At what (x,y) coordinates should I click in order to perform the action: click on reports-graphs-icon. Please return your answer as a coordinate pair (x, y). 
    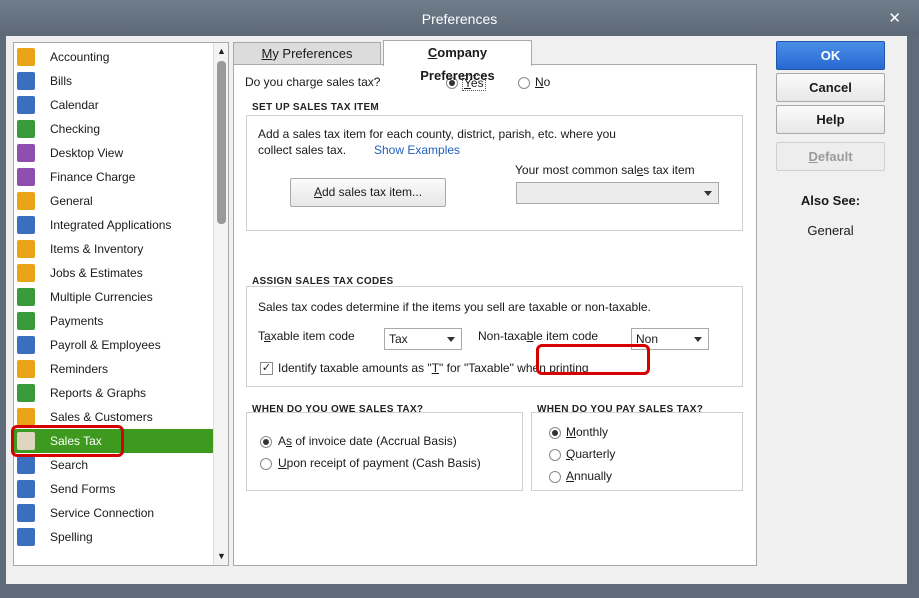
    Looking at the image, I should click on (26, 393).